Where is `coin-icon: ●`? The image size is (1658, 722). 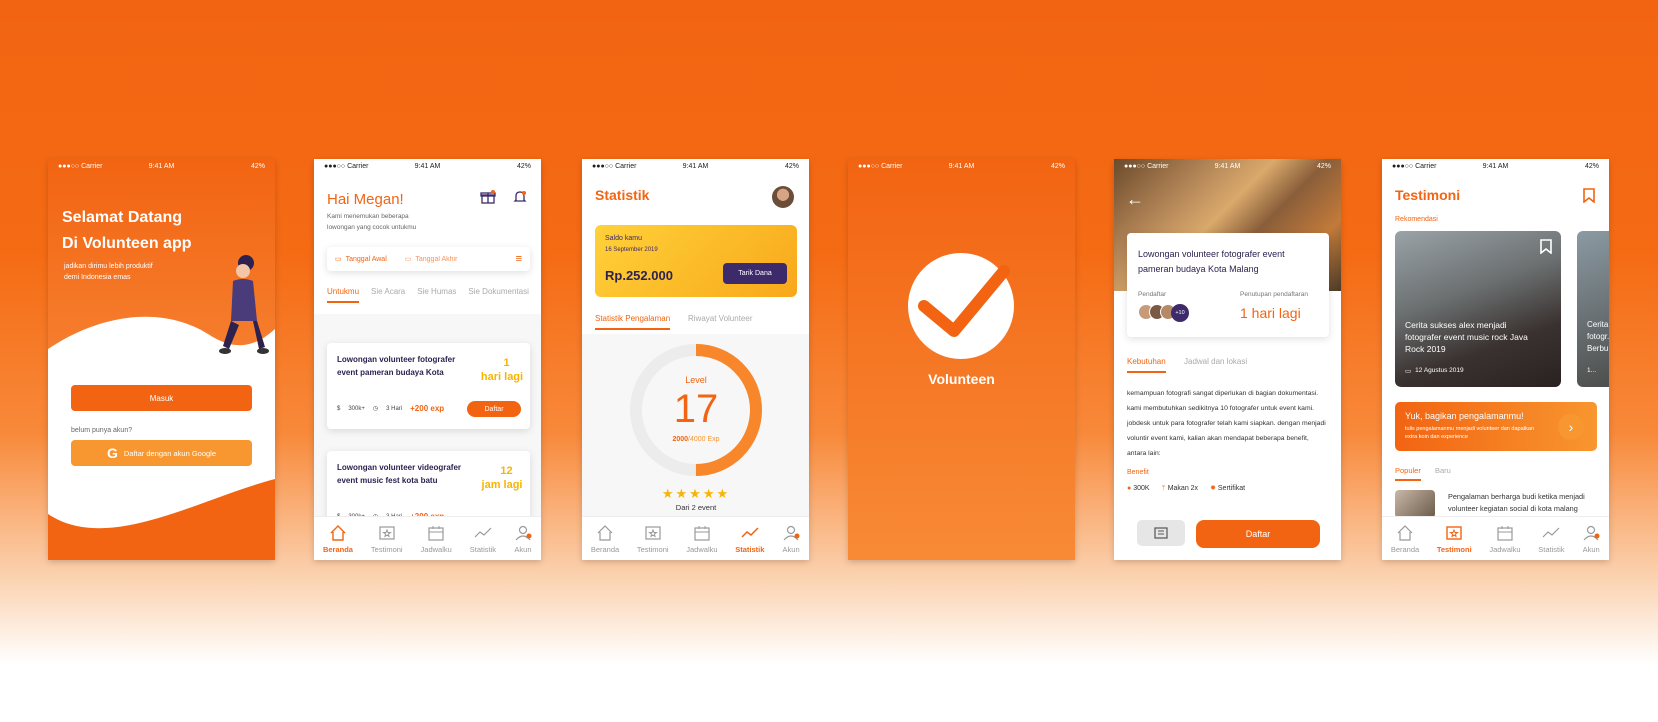
coin-icon: ● is located at coordinates (1129, 488).